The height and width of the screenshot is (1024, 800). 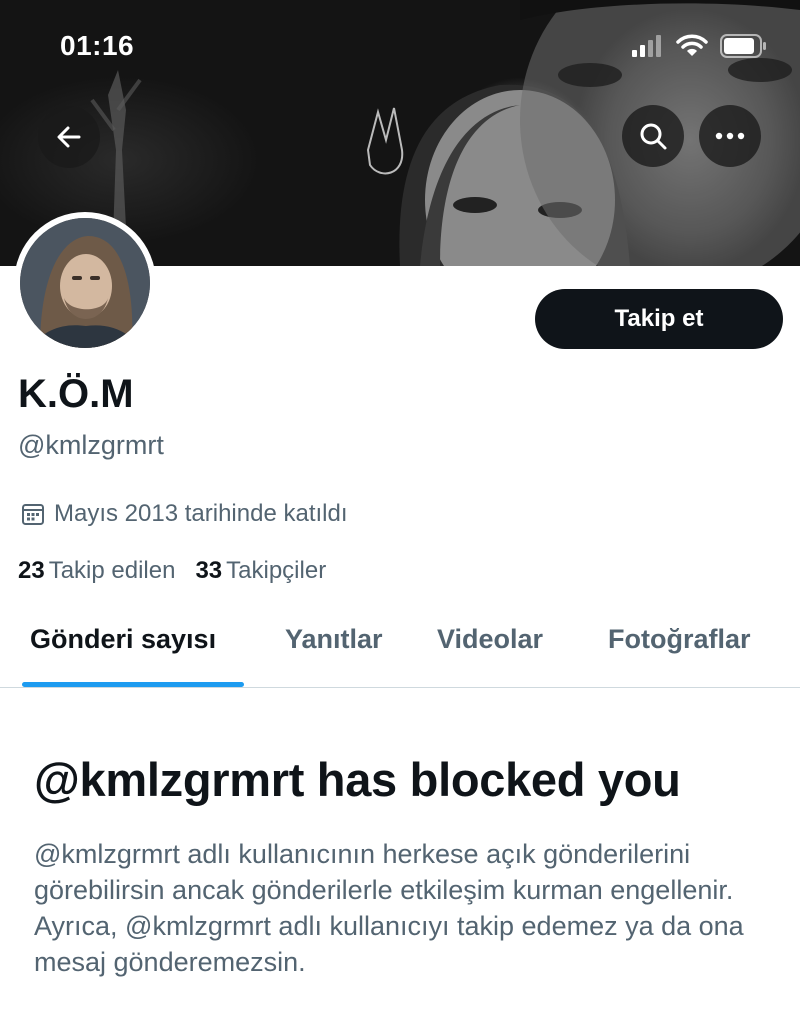 What do you see at coordinates (490, 639) in the screenshot?
I see `tab-videos: Videolar` at bounding box center [490, 639].